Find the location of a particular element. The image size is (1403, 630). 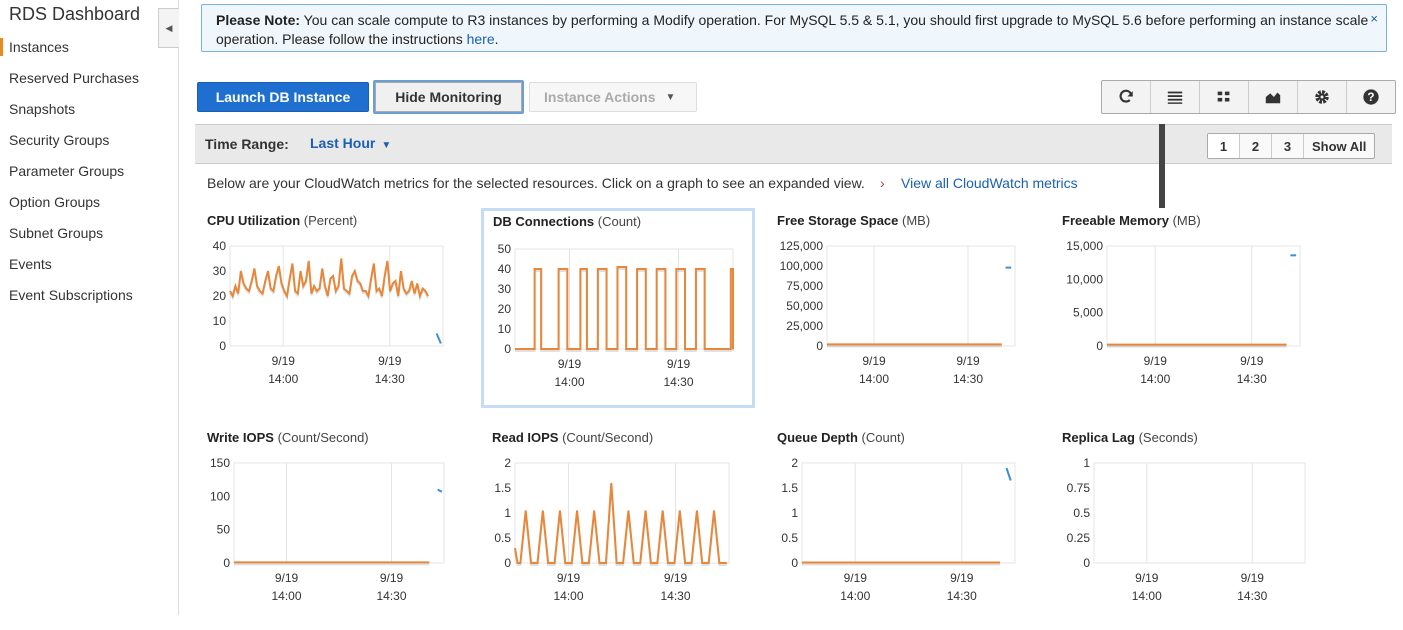

chart-title-name: Queue Depth is located at coordinates (817, 437).